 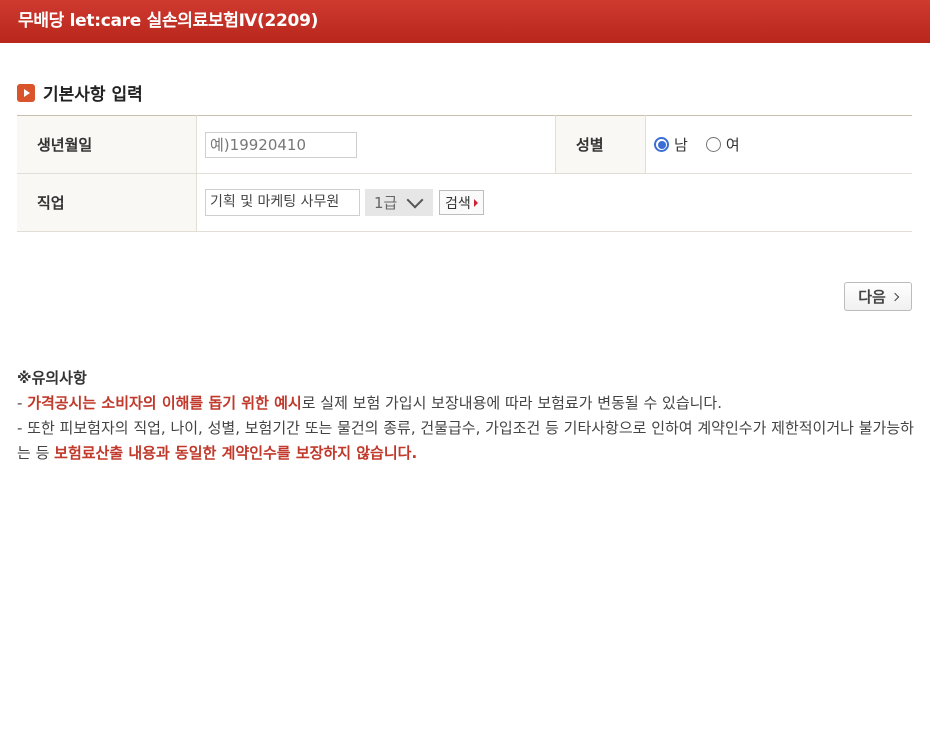 I want to click on gender-male-radio, so click(x=661, y=144).